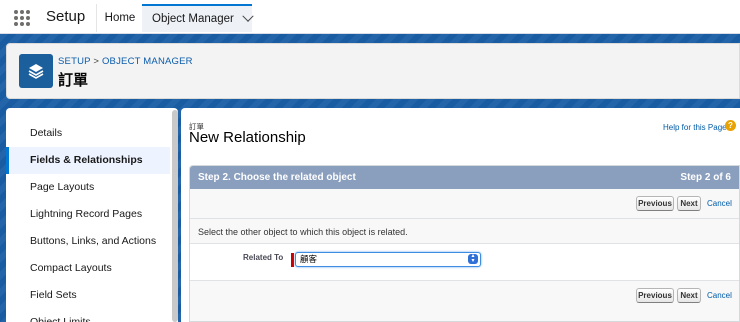 The width and height of the screenshot is (740, 322). What do you see at coordinates (655, 295) in the screenshot?
I see `previous-button-bottom: Previous` at bounding box center [655, 295].